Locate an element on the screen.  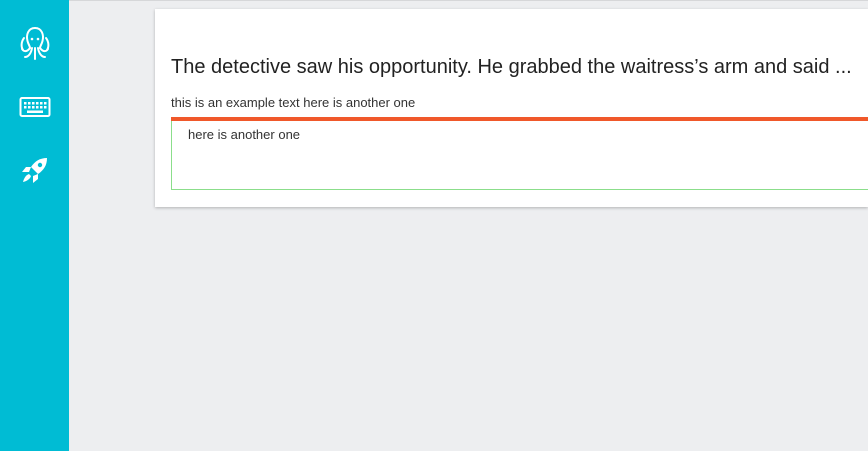
sidebar-item-launch is located at coordinates (34, 170).